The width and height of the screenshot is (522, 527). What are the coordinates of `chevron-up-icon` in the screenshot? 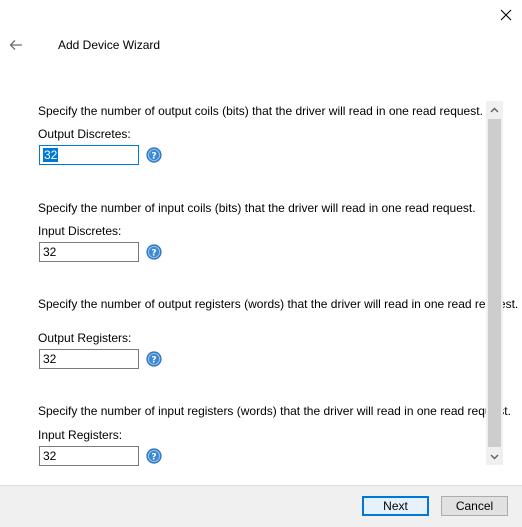 It's located at (494, 109).